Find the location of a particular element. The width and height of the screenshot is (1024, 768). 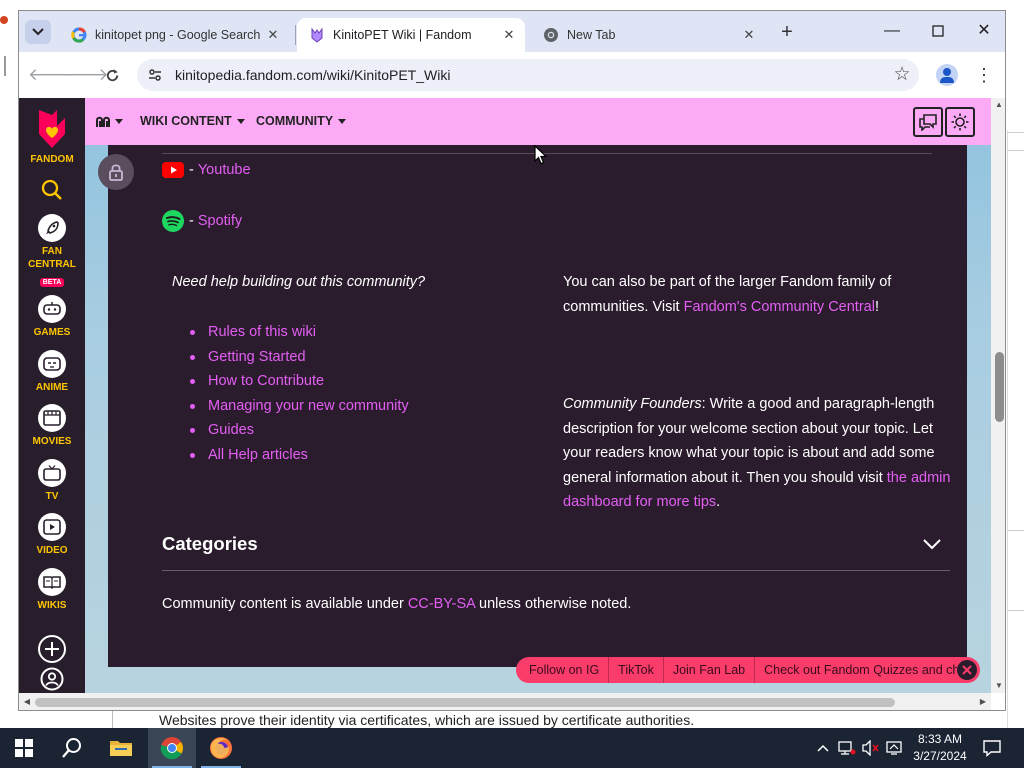

social-link-youtube: - Youtube is located at coordinates (206, 170).